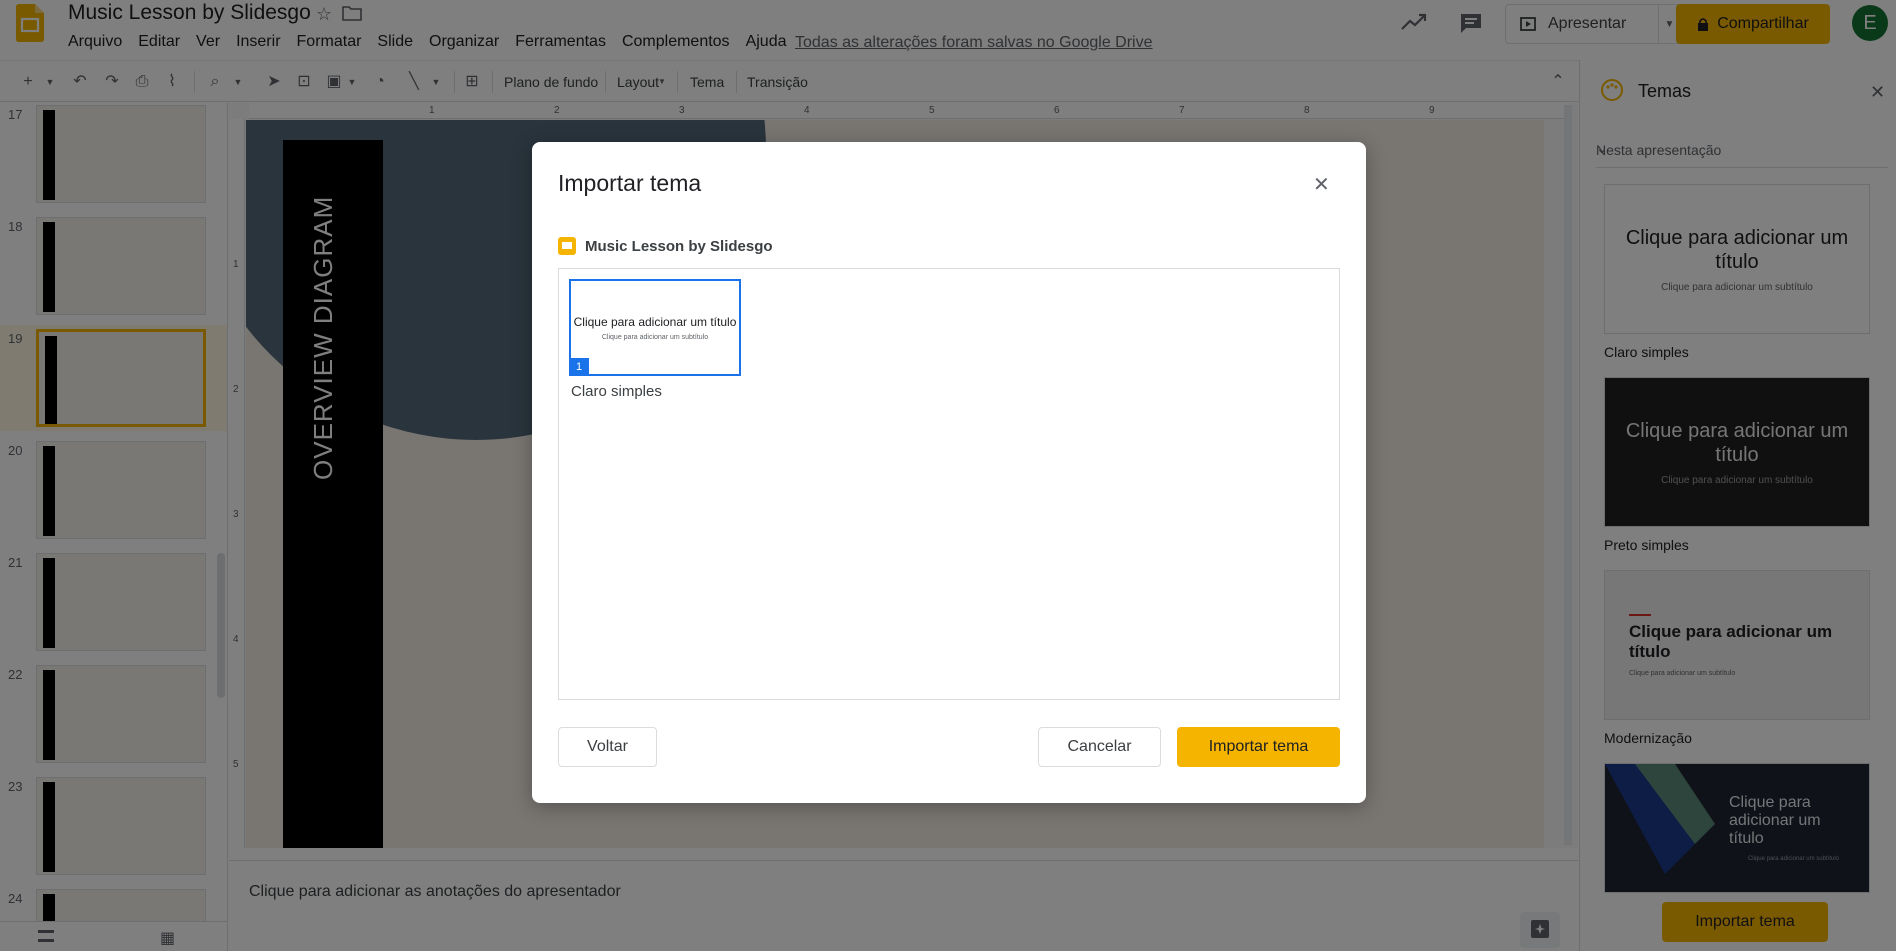  I want to click on theme-thumbnail-subtitle: Clique para adicionar um subtítulo, so click(655, 337).